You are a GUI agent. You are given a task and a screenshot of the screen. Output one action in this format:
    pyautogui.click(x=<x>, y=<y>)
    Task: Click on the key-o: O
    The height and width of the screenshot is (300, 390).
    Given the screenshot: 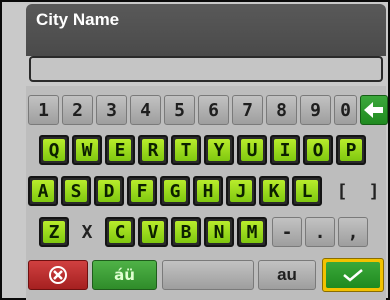 What is the action you would take?
    pyautogui.click(x=318, y=150)
    